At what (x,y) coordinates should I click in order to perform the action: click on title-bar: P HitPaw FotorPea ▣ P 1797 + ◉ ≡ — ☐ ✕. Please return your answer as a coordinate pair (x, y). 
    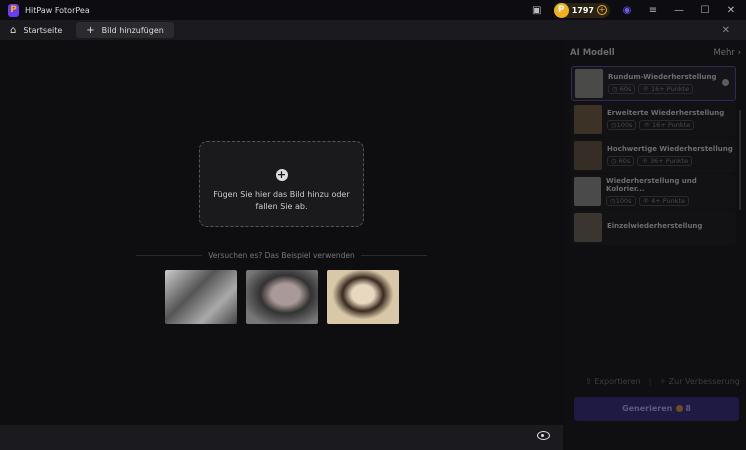
    Looking at the image, I should click on (373, 10).